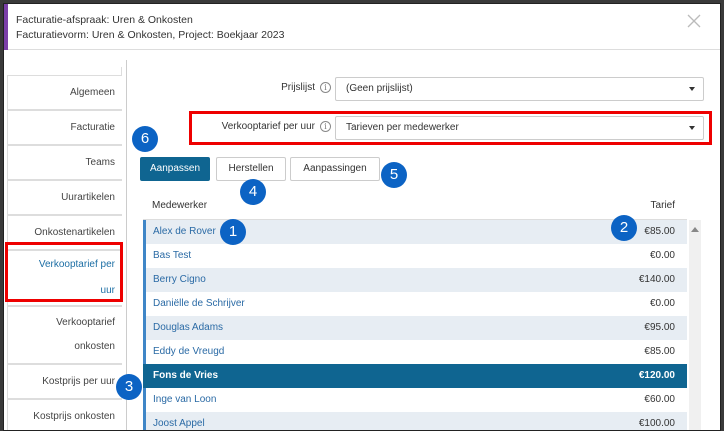 The height and width of the screenshot is (431, 724). What do you see at coordinates (74, 232) in the screenshot?
I see `sidebar-item-label: Onkostenartikelen` at bounding box center [74, 232].